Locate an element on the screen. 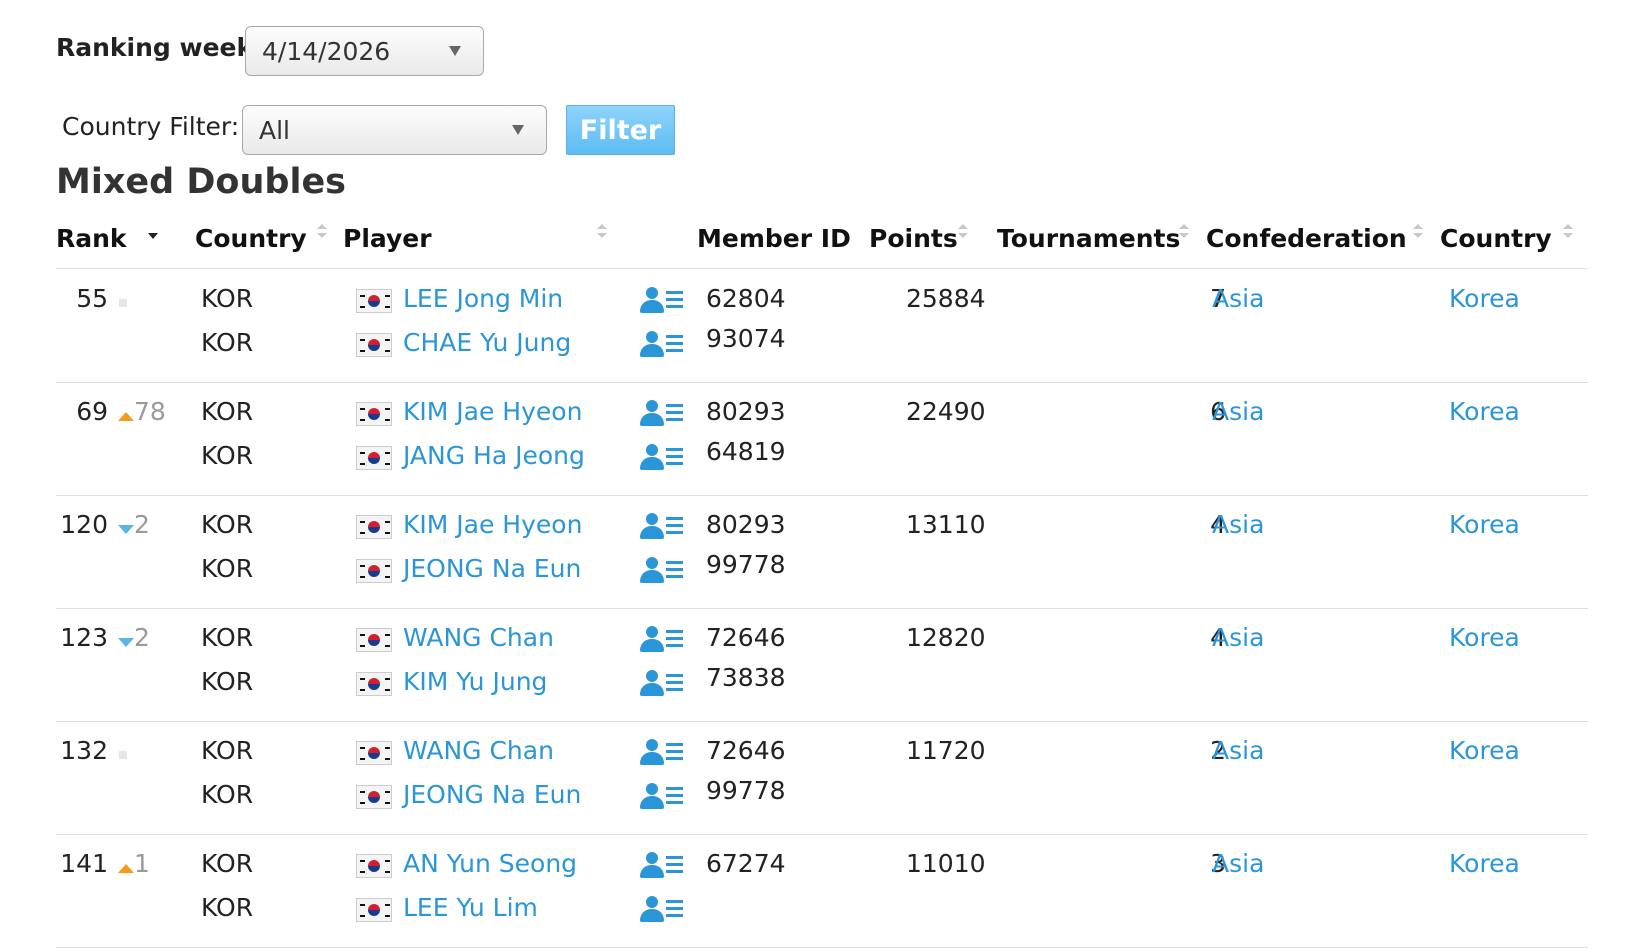 Image resolution: width=1634 pixels, height=948 pixels. column-header-country: Country is located at coordinates (251, 238).